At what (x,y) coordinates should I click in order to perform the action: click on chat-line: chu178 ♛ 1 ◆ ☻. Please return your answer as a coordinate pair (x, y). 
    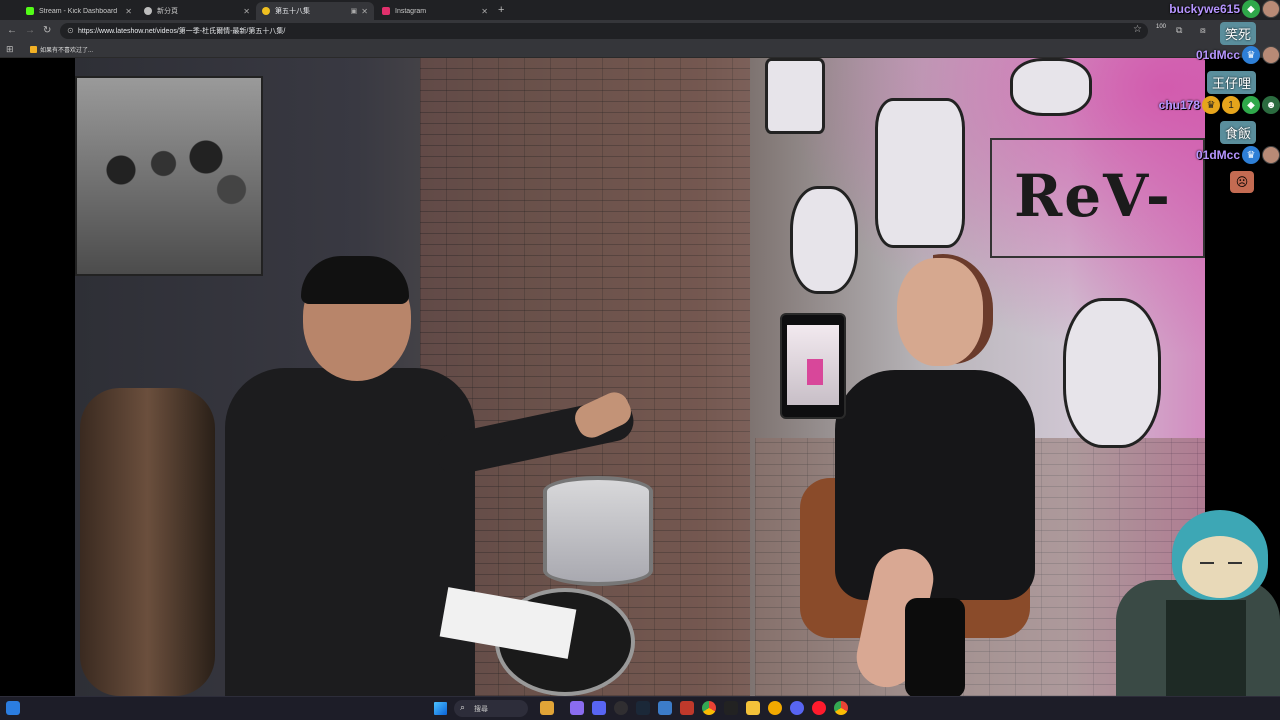
    Looking at the image, I should click on (1219, 105).